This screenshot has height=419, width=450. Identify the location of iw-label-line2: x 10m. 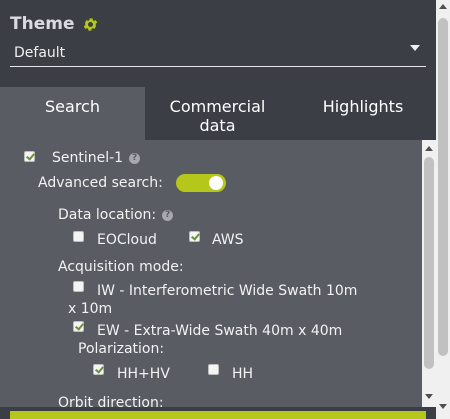
(90, 309).